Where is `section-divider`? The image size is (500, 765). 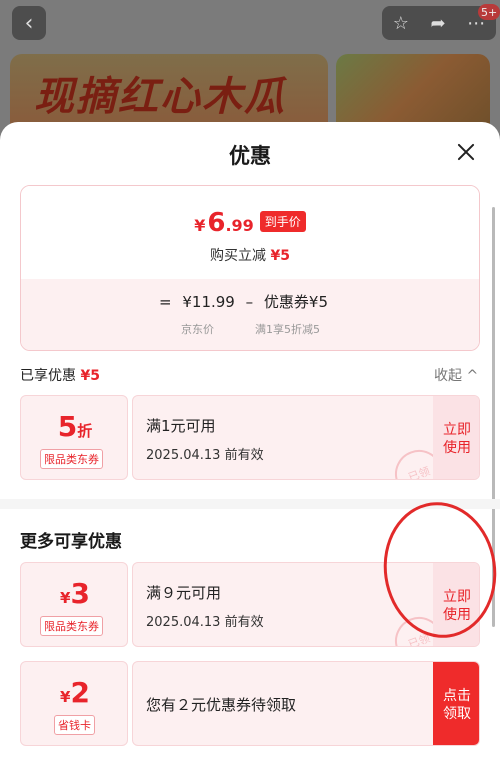
section-divider is located at coordinates (250, 504).